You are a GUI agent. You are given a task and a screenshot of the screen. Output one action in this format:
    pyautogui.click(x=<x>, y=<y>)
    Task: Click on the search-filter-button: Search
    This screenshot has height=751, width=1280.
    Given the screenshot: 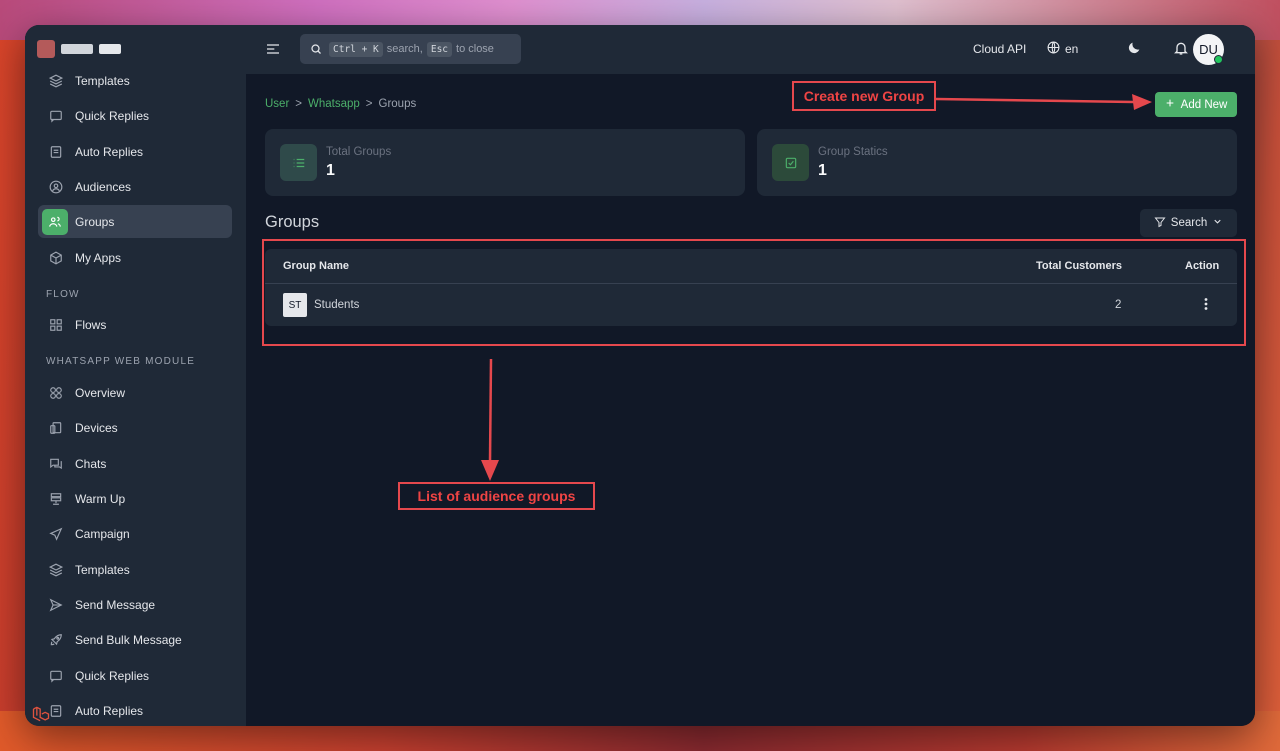 What is the action you would take?
    pyautogui.click(x=1188, y=223)
    